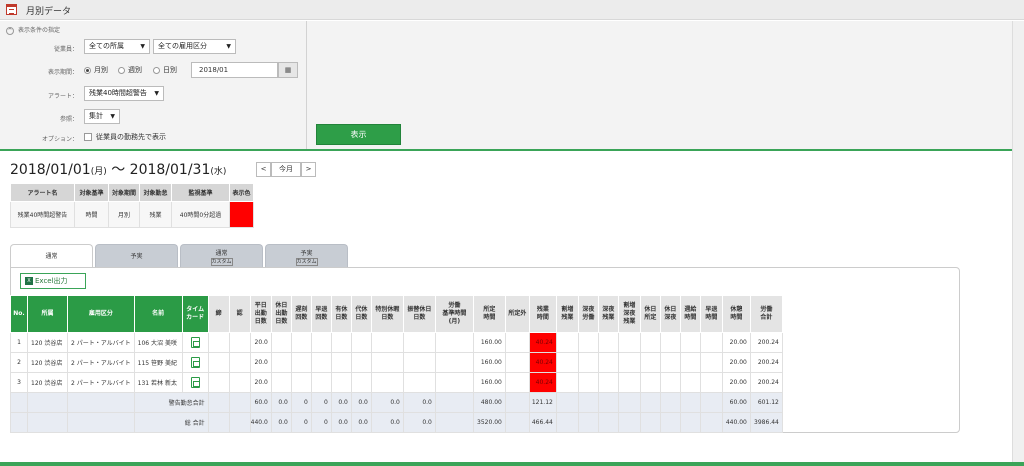 The height and width of the screenshot is (466, 1024). I want to click on column-header: 休日 所定, so click(650, 314).